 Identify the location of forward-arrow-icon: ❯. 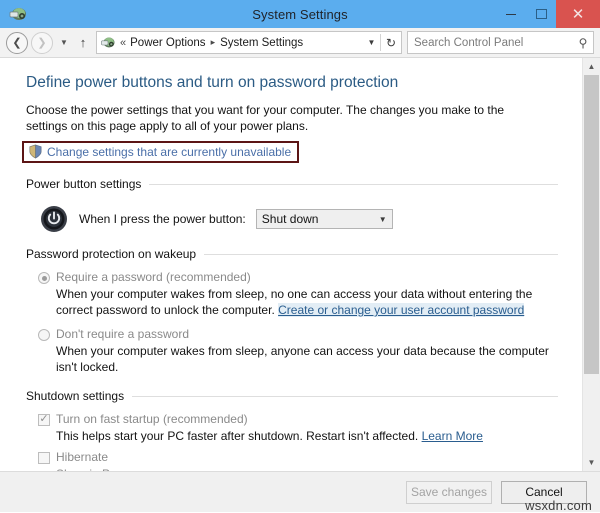
(42, 43).